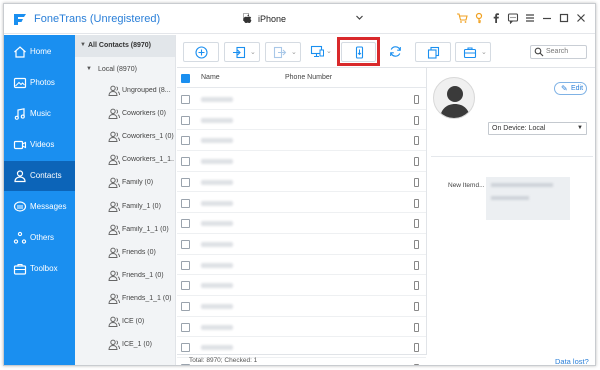 The width and height of the screenshot is (600, 370). Describe the element at coordinates (396, 52) in the screenshot. I see `refresh-button` at that location.